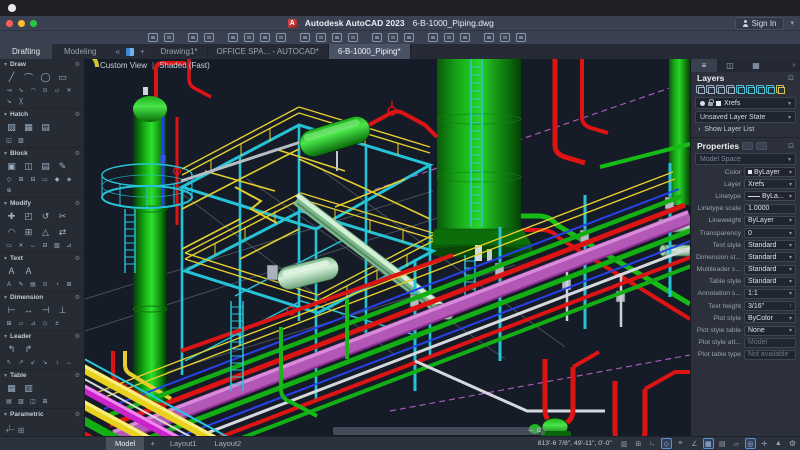 The image size is (800, 450). Describe the element at coordinates (42, 258) in the screenshot. I see `section-header-text: ▾ Text ⚙` at that location.